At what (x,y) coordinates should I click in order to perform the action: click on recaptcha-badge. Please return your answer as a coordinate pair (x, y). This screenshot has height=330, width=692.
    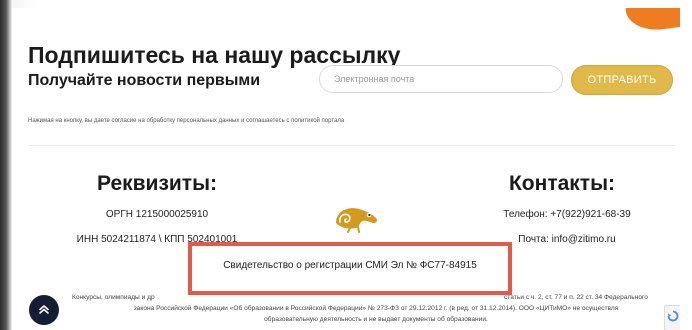
    Looking at the image, I should click on (672, 317).